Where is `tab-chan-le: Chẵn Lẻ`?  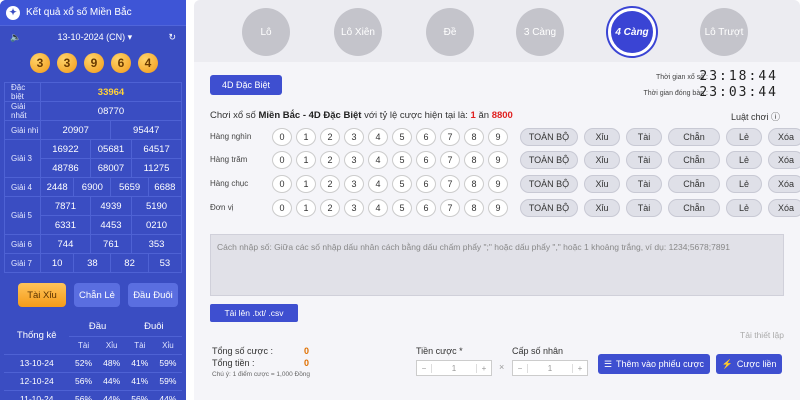
tab-chan-le: Chẵn Lẻ is located at coordinates (97, 295).